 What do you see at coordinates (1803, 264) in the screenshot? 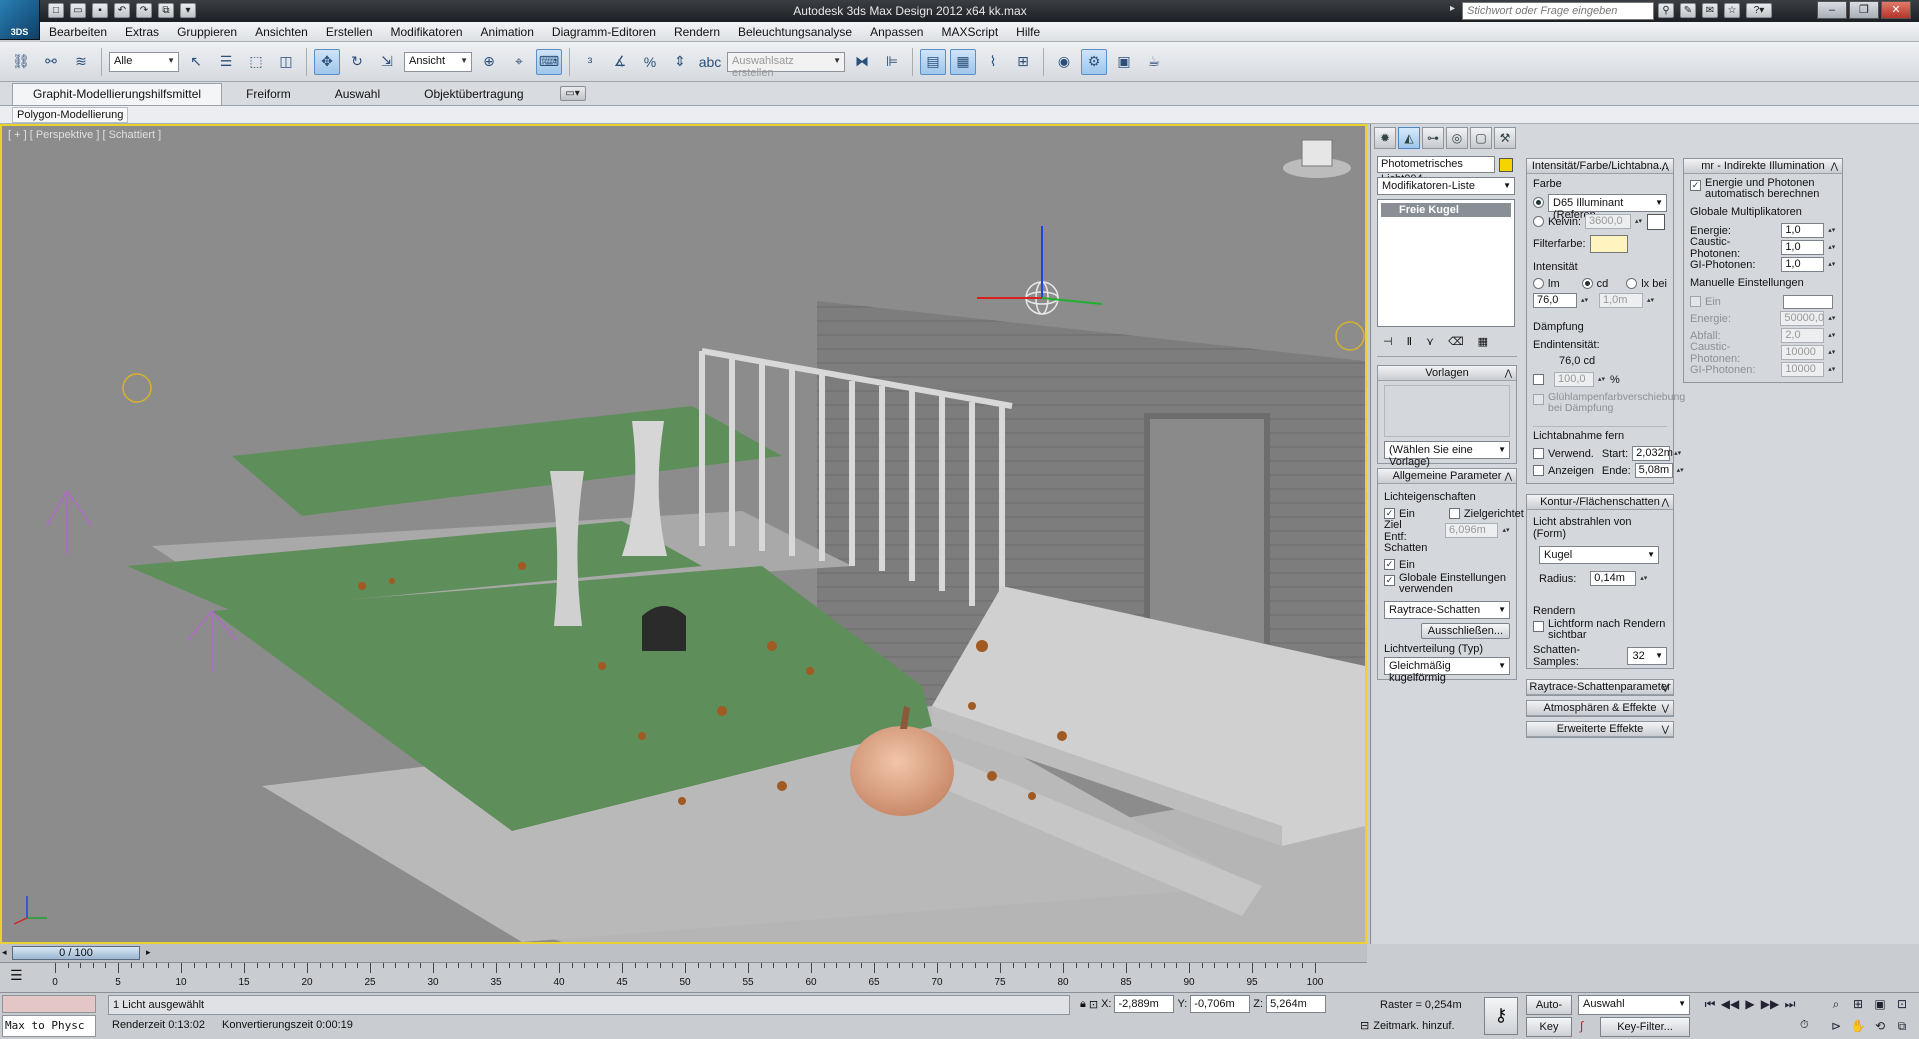
I see `gi-photons-field: 1,0` at bounding box center [1803, 264].